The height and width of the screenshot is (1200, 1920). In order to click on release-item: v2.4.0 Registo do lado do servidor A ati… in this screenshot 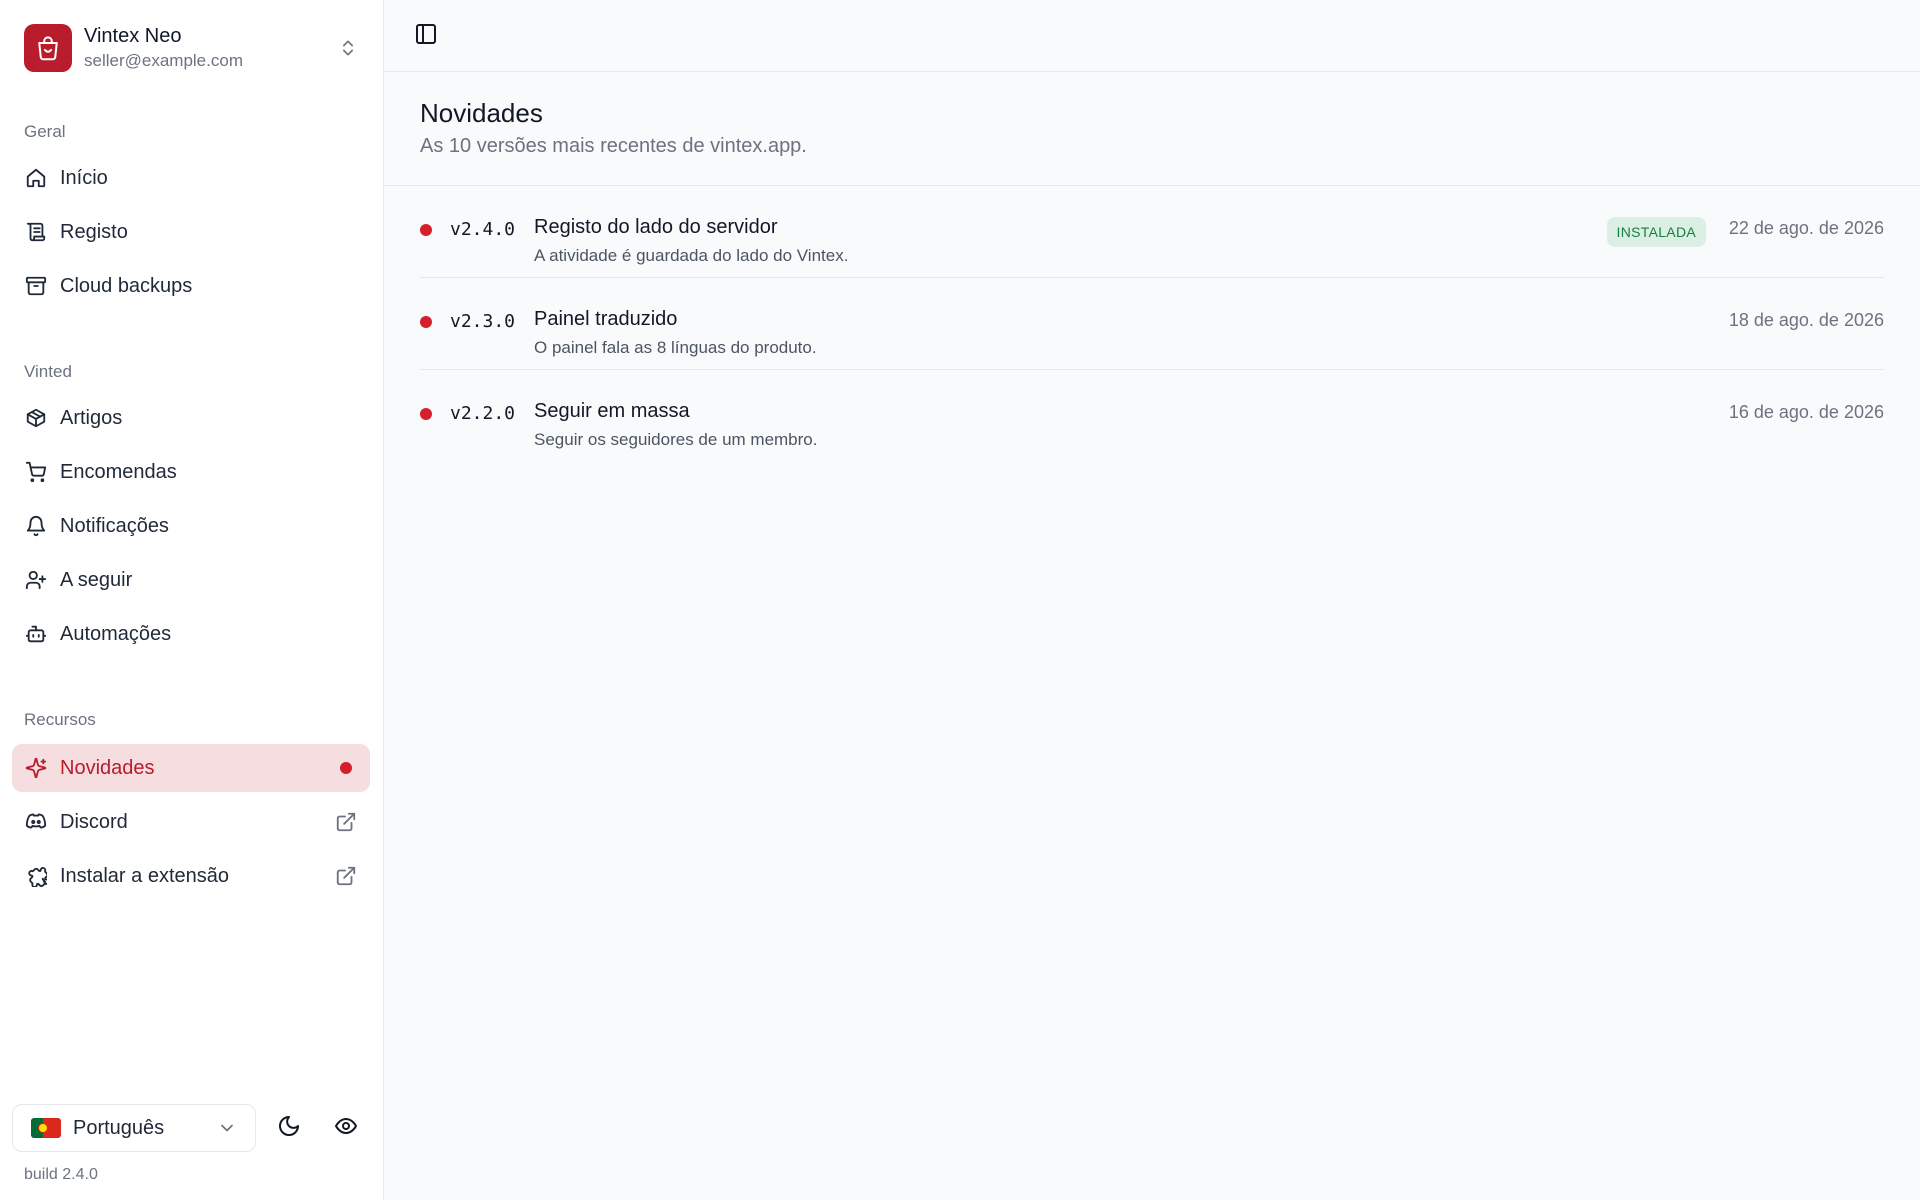, I will do `click(1152, 232)`.